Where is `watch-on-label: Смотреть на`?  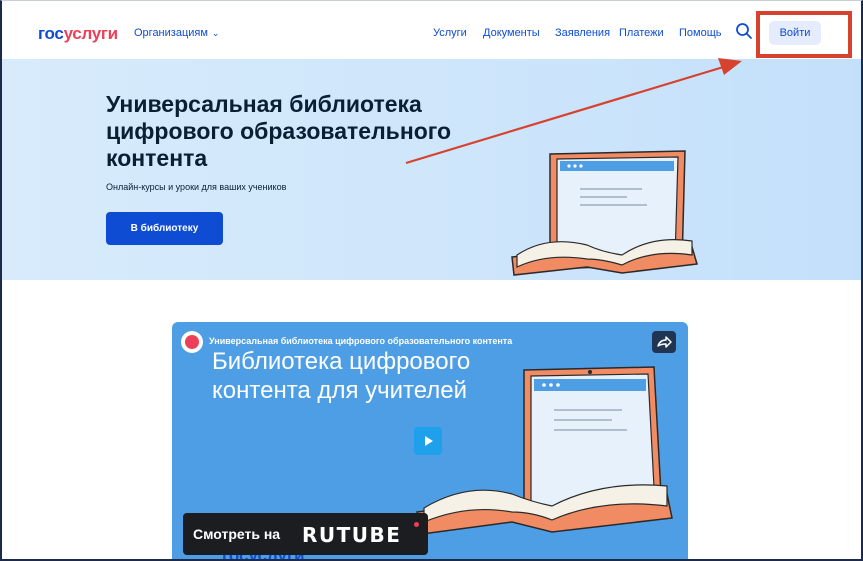 watch-on-label: Смотреть на is located at coordinates (237, 534).